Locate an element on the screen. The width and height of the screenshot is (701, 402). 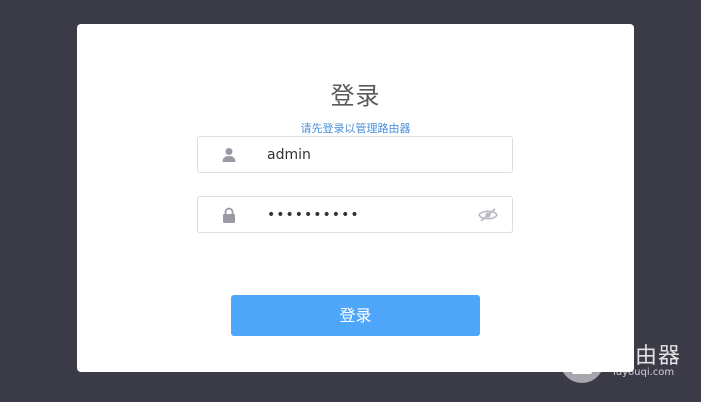
watermark-url: luyouqi.com is located at coordinates (644, 372).